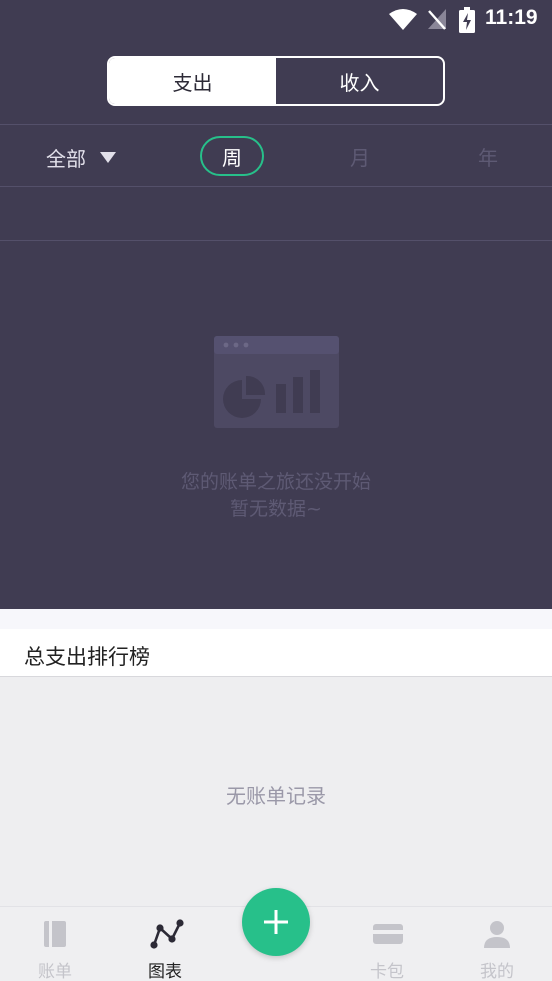 The width and height of the screenshot is (552, 981). I want to click on no-signal-icon, so click(437, 19).